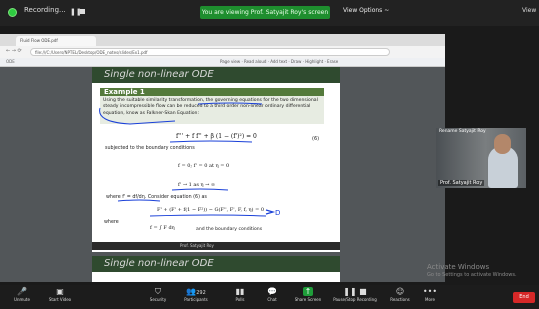 This screenshot has height=309, width=539. What do you see at coordinates (461, 183) in the screenshot?
I see `video-name-label: Prof. Satyajit Roy` at bounding box center [461, 183].